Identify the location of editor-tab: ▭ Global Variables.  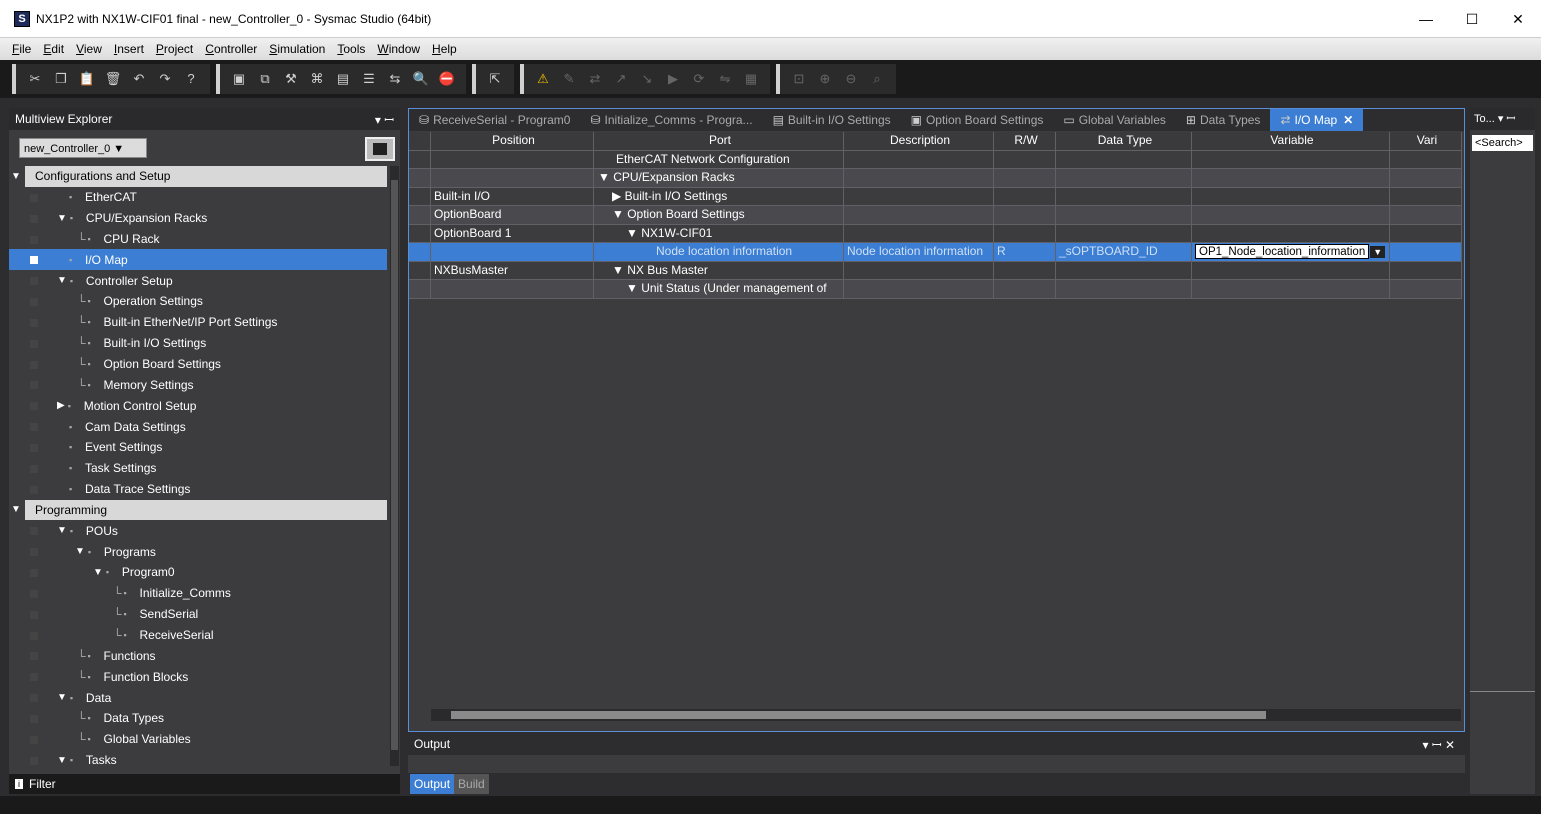
(1114, 120).